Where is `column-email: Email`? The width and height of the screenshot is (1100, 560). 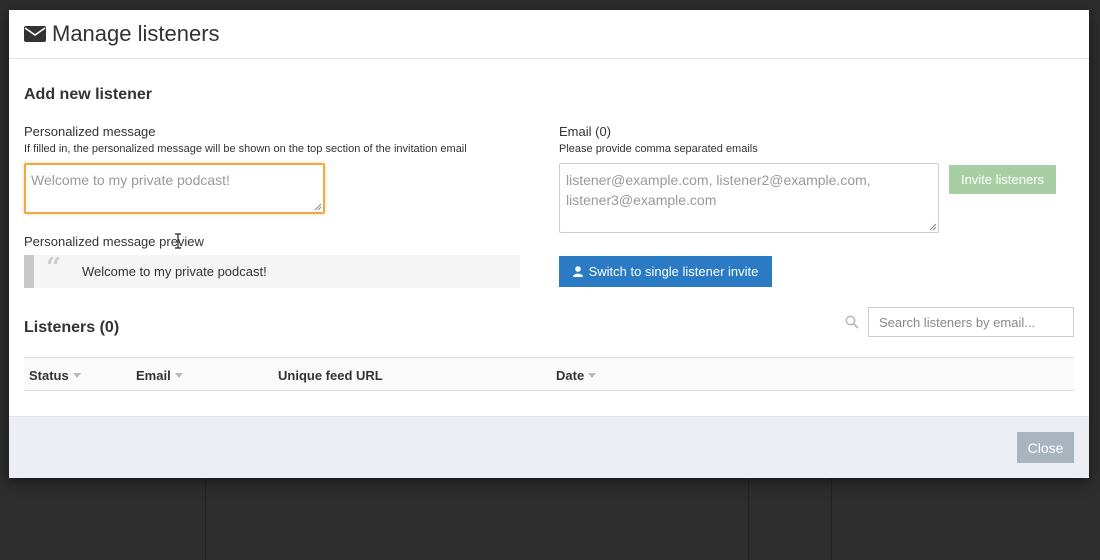
column-email: Email is located at coordinates (159, 375).